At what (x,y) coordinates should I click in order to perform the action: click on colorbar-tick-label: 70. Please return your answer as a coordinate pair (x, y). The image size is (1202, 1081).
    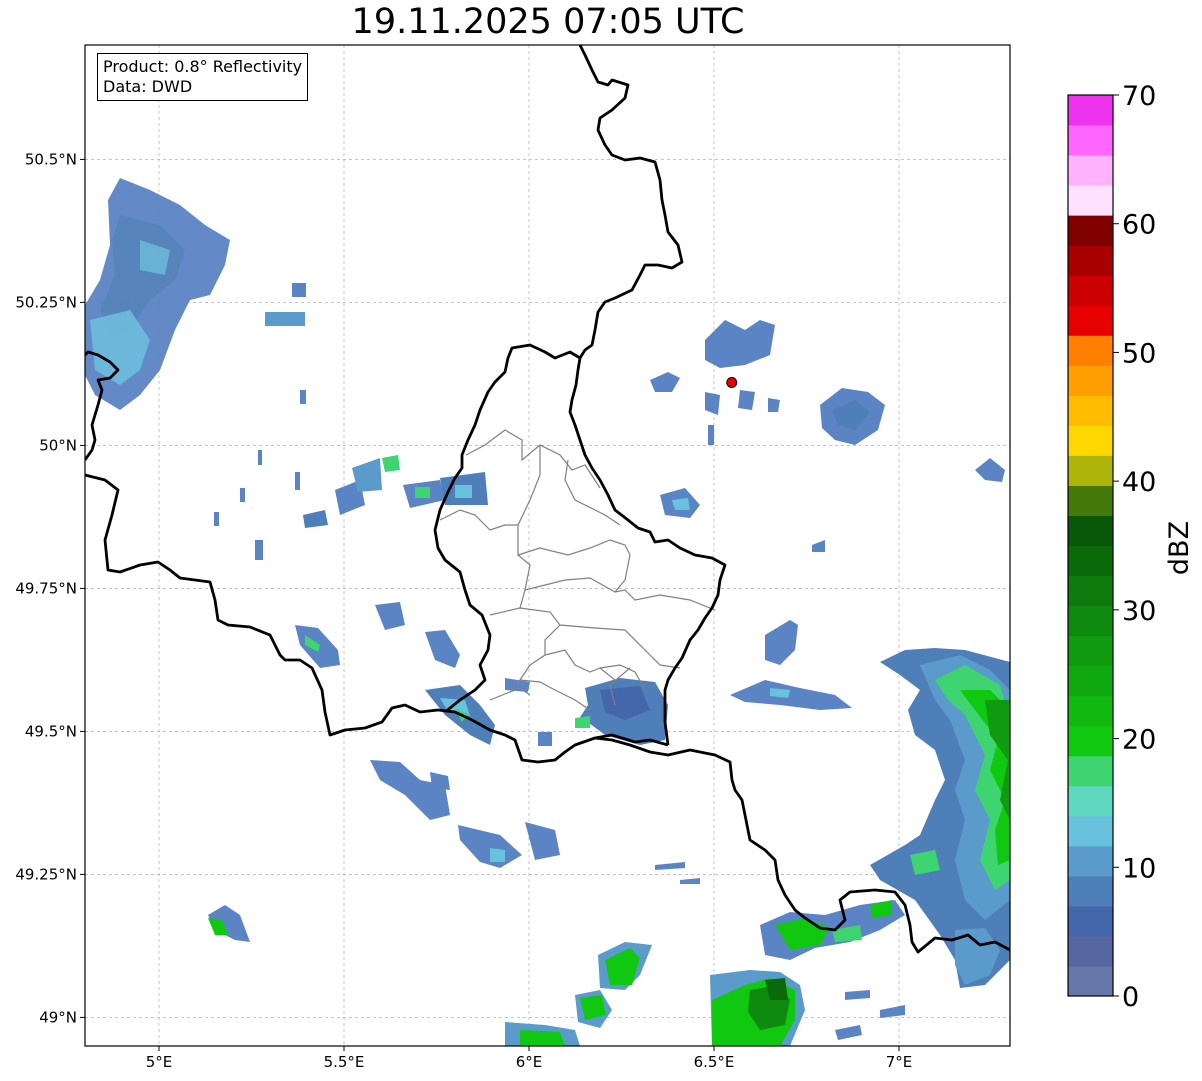
    Looking at the image, I should click on (1139, 96).